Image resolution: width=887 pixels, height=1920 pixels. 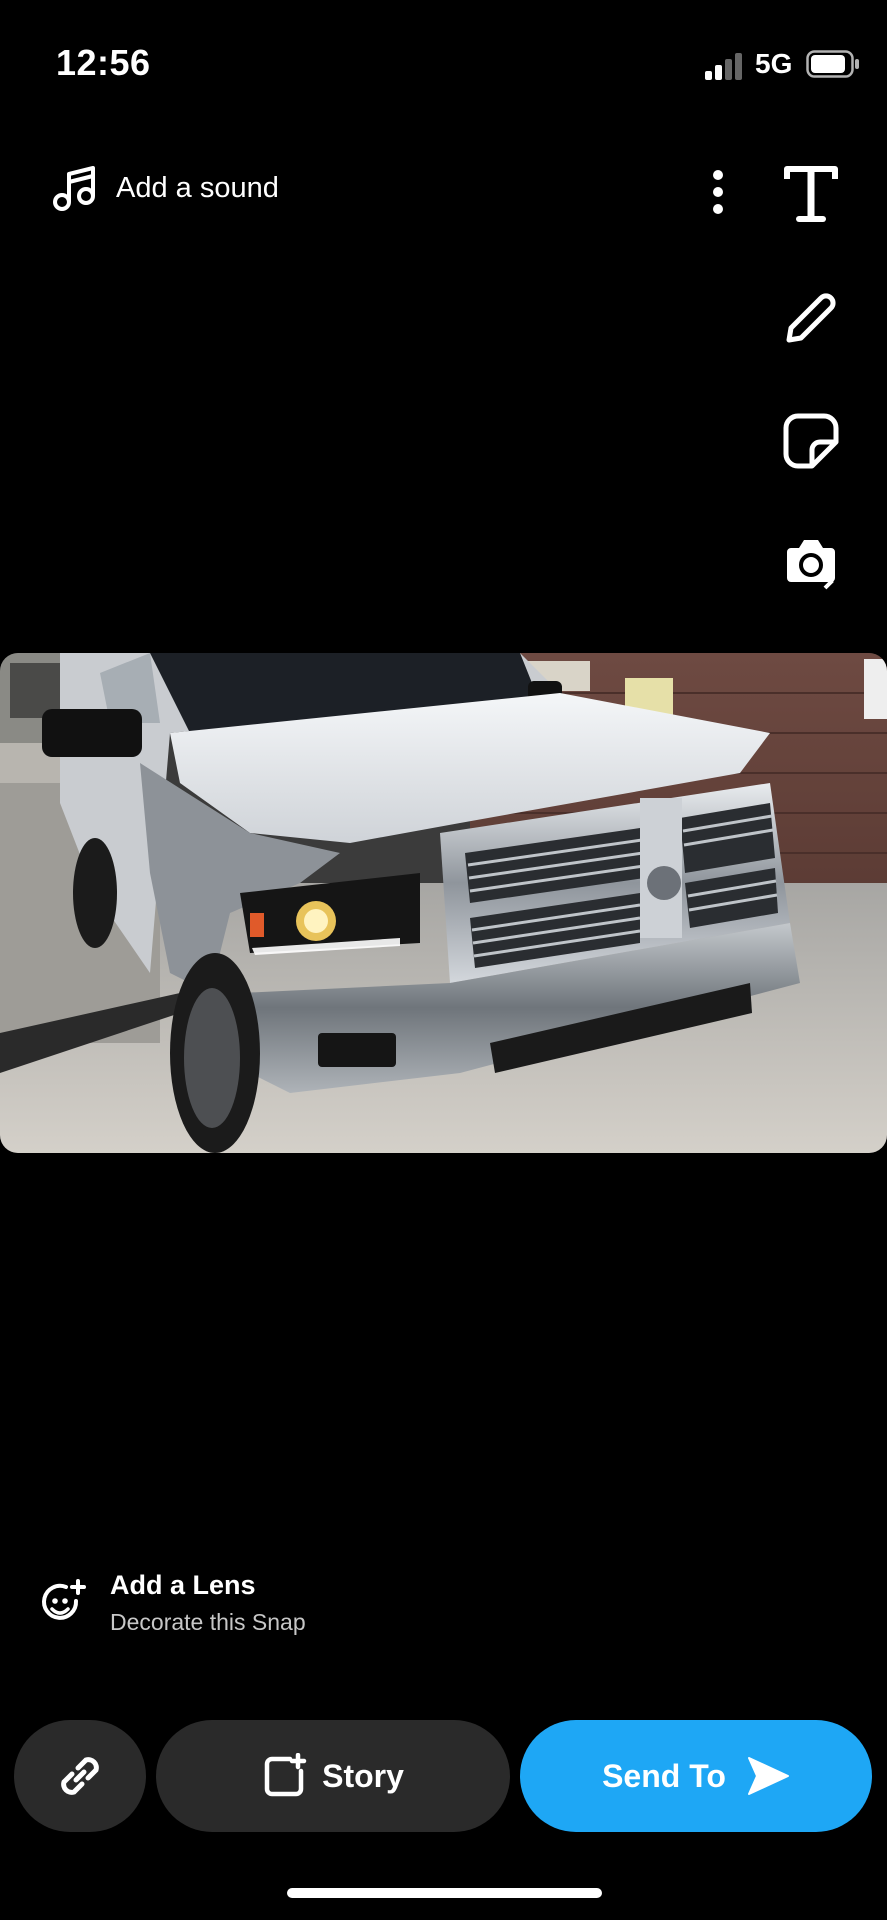 I want to click on camera-refresh-icon, so click(x=811, y=565).